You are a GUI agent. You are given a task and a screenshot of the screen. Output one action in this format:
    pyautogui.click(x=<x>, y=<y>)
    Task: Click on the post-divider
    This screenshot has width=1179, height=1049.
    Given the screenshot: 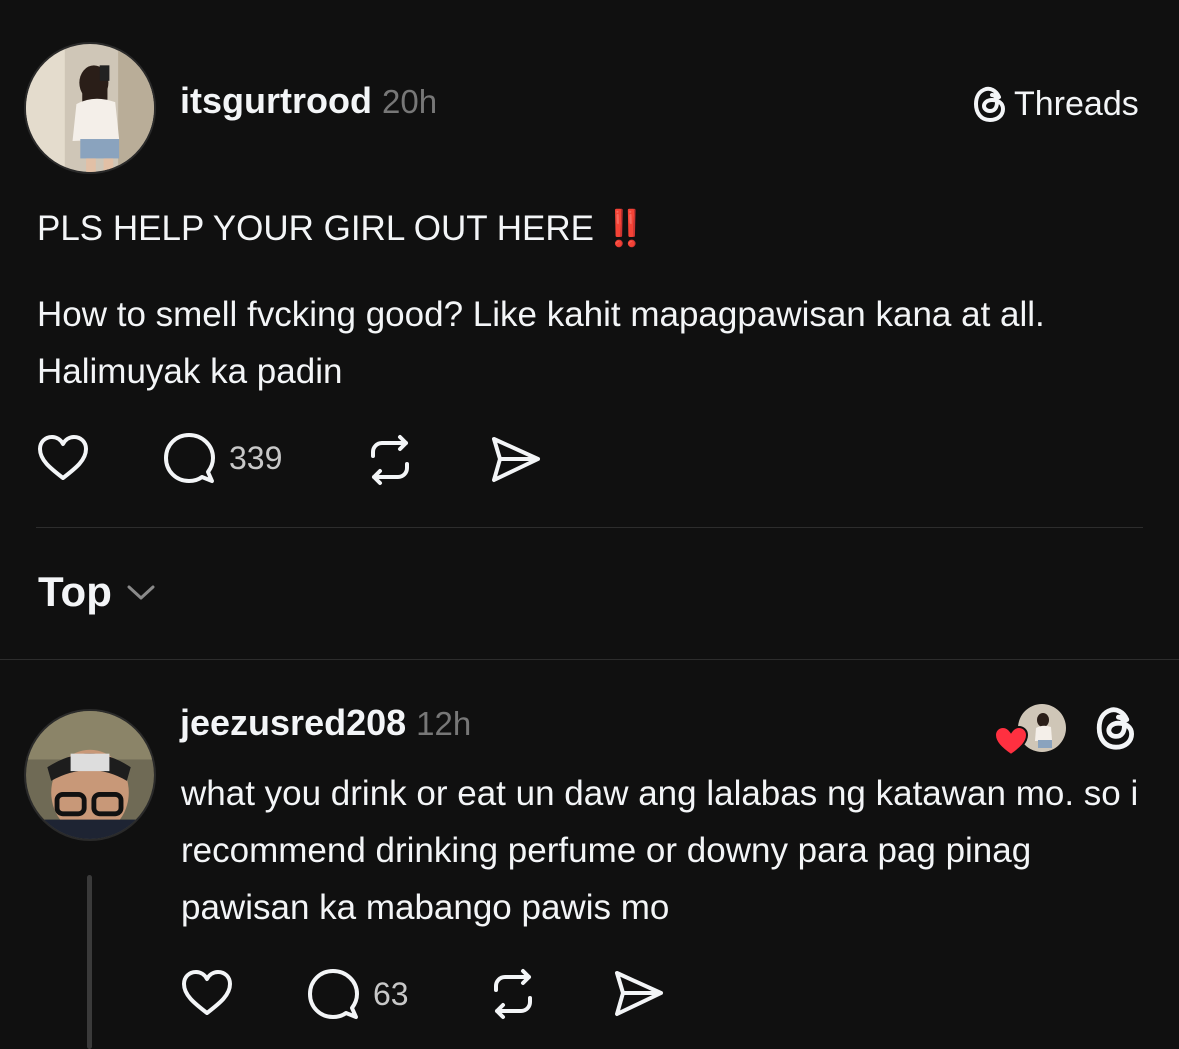 What is the action you would take?
    pyautogui.click(x=589, y=527)
    